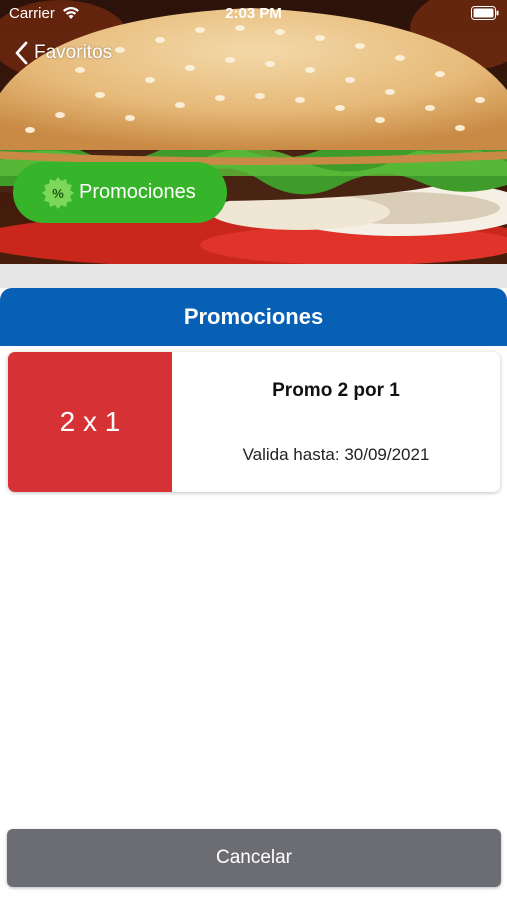 This screenshot has width=507, height=900. I want to click on cancel-button: Cancelar, so click(254, 858).